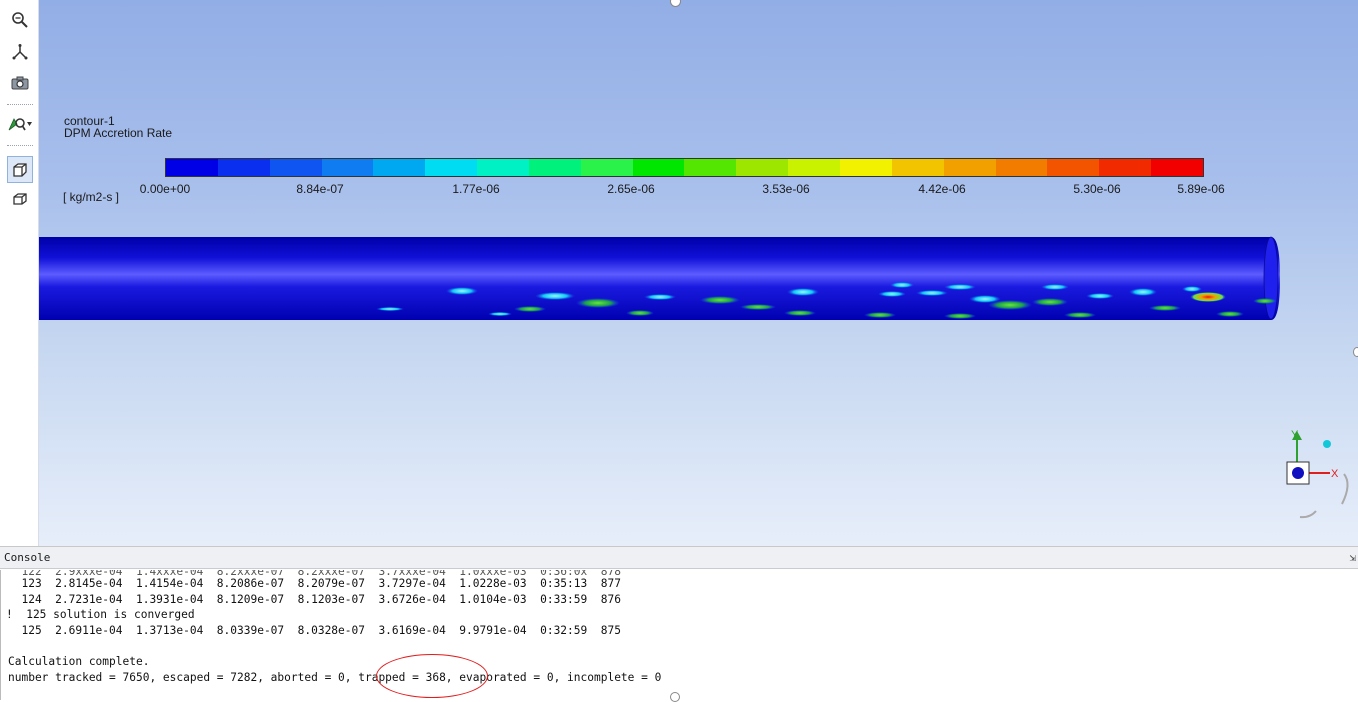 The image size is (1358, 702). Describe the element at coordinates (1355, 352) in the screenshot. I see `right-resize-handle` at that location.